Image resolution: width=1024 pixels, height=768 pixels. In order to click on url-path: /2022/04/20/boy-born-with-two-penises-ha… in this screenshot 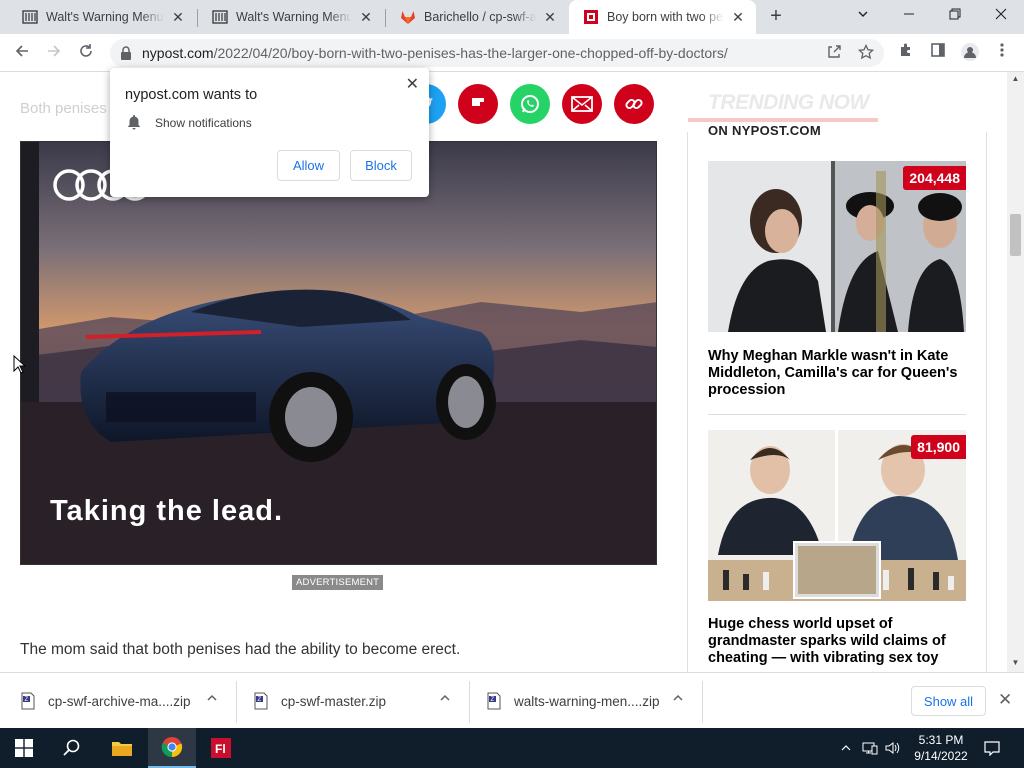, I will do `click(470, 53)`.